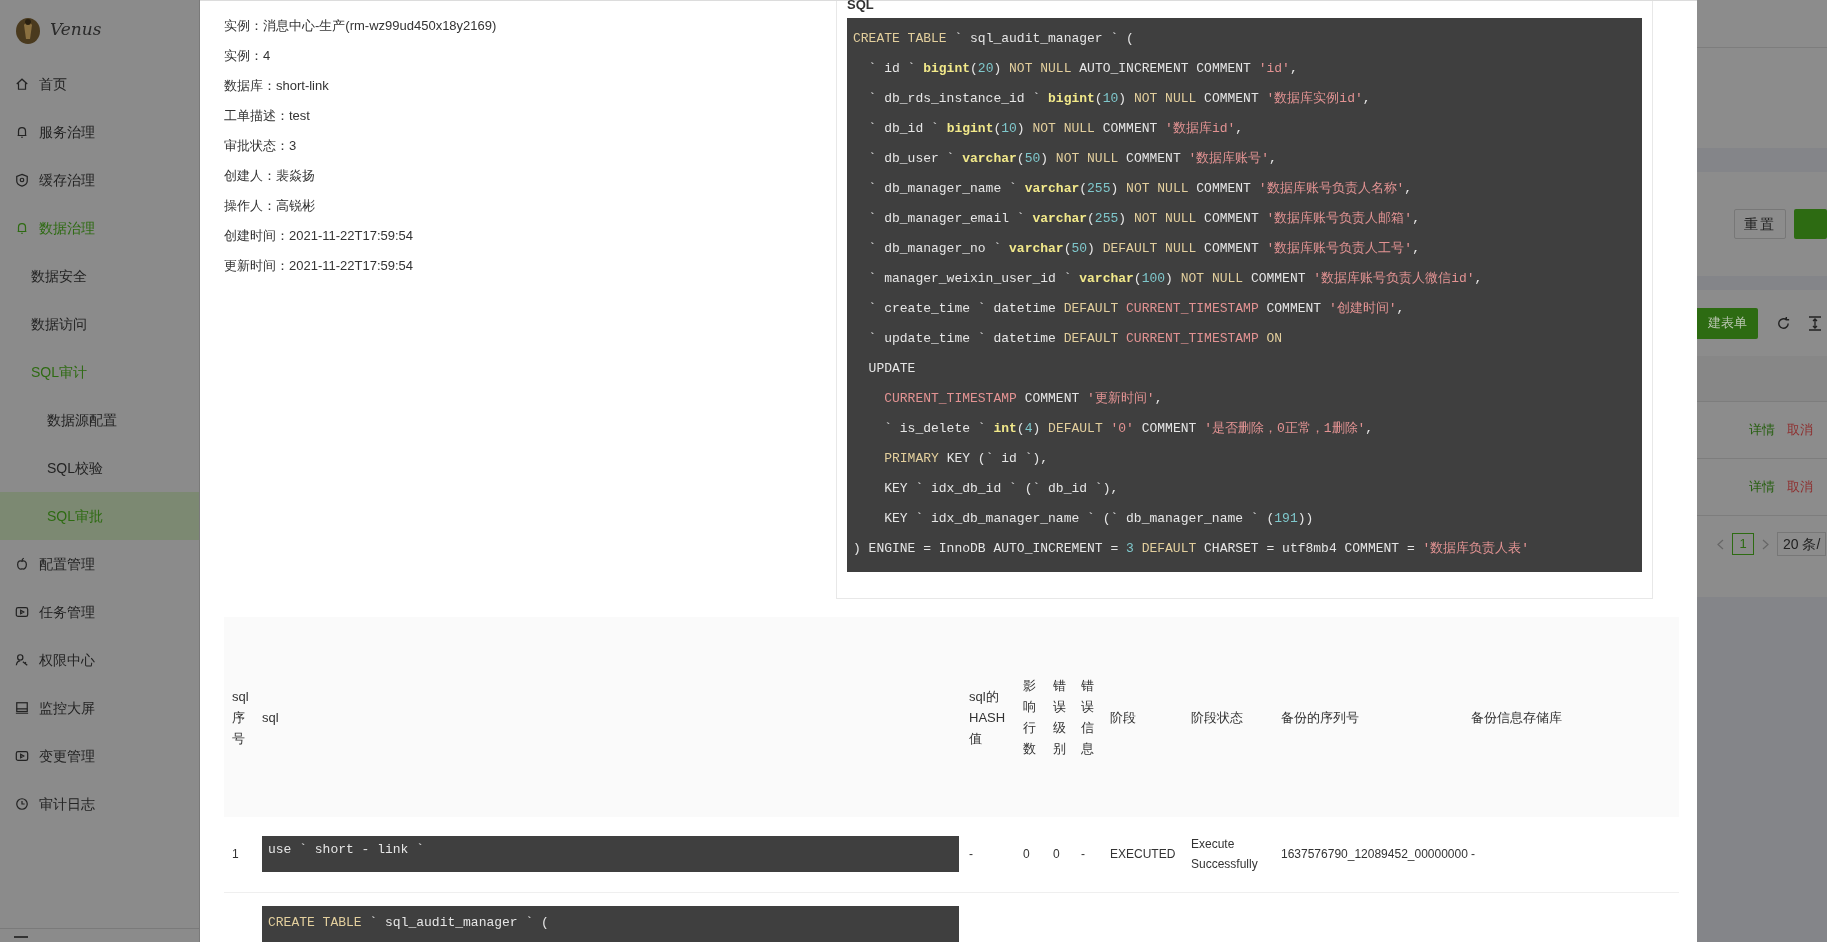 This screenshot has width=1827, height=942. What do you see at coordinates (99, 660) in the screenshot?
I see `sidebar-item: 权限中心` at bounding box center [99, 660].